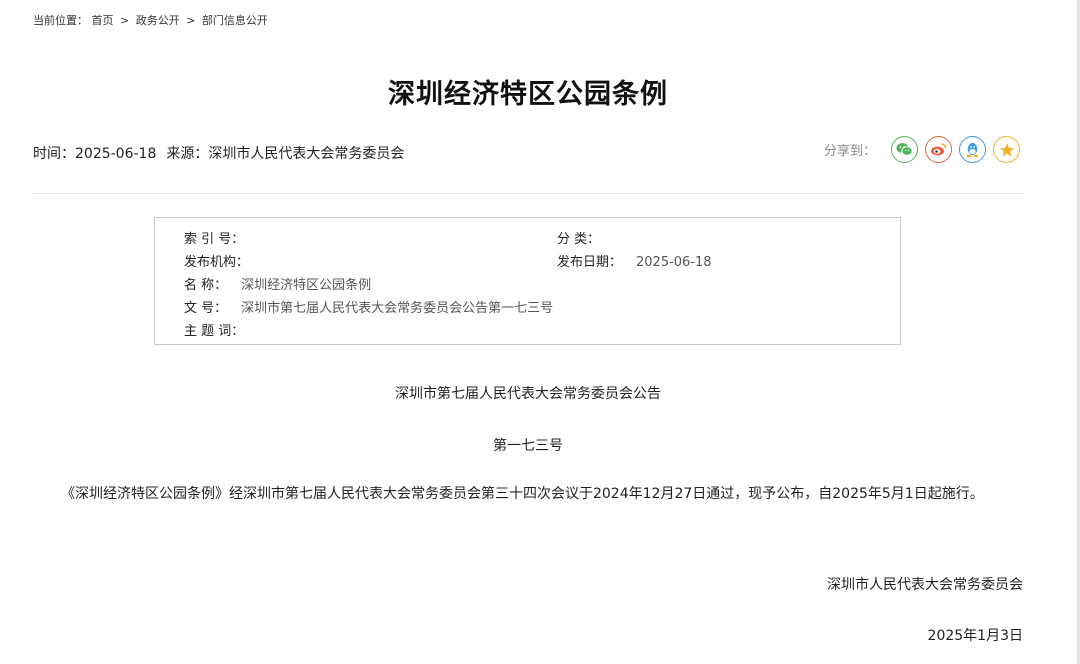 This screenshot has width=1080, height=664. I want to click on index-label: 索 引 号：, so click(214, 239).